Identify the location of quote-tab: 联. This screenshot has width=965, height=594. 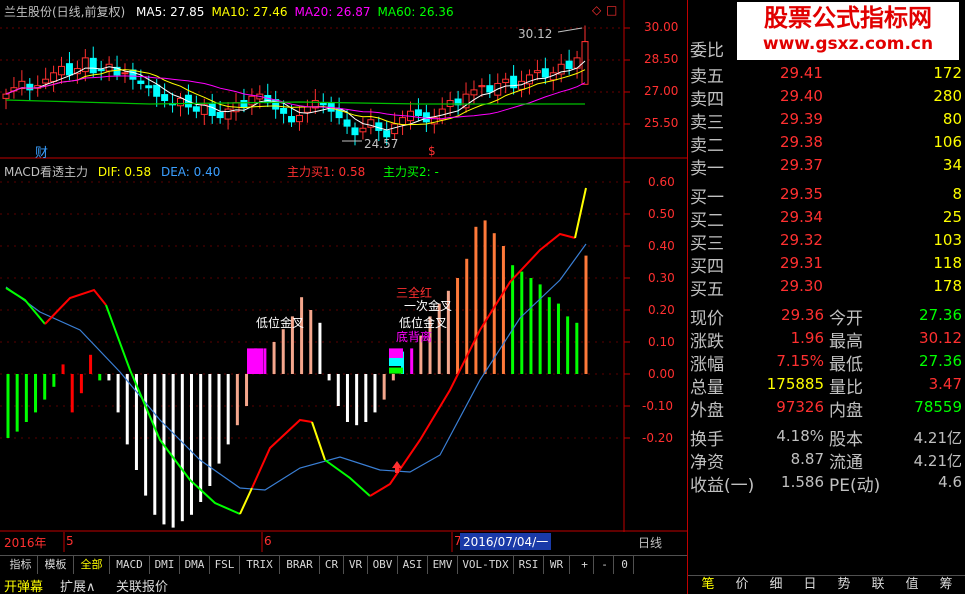
(878, 585).